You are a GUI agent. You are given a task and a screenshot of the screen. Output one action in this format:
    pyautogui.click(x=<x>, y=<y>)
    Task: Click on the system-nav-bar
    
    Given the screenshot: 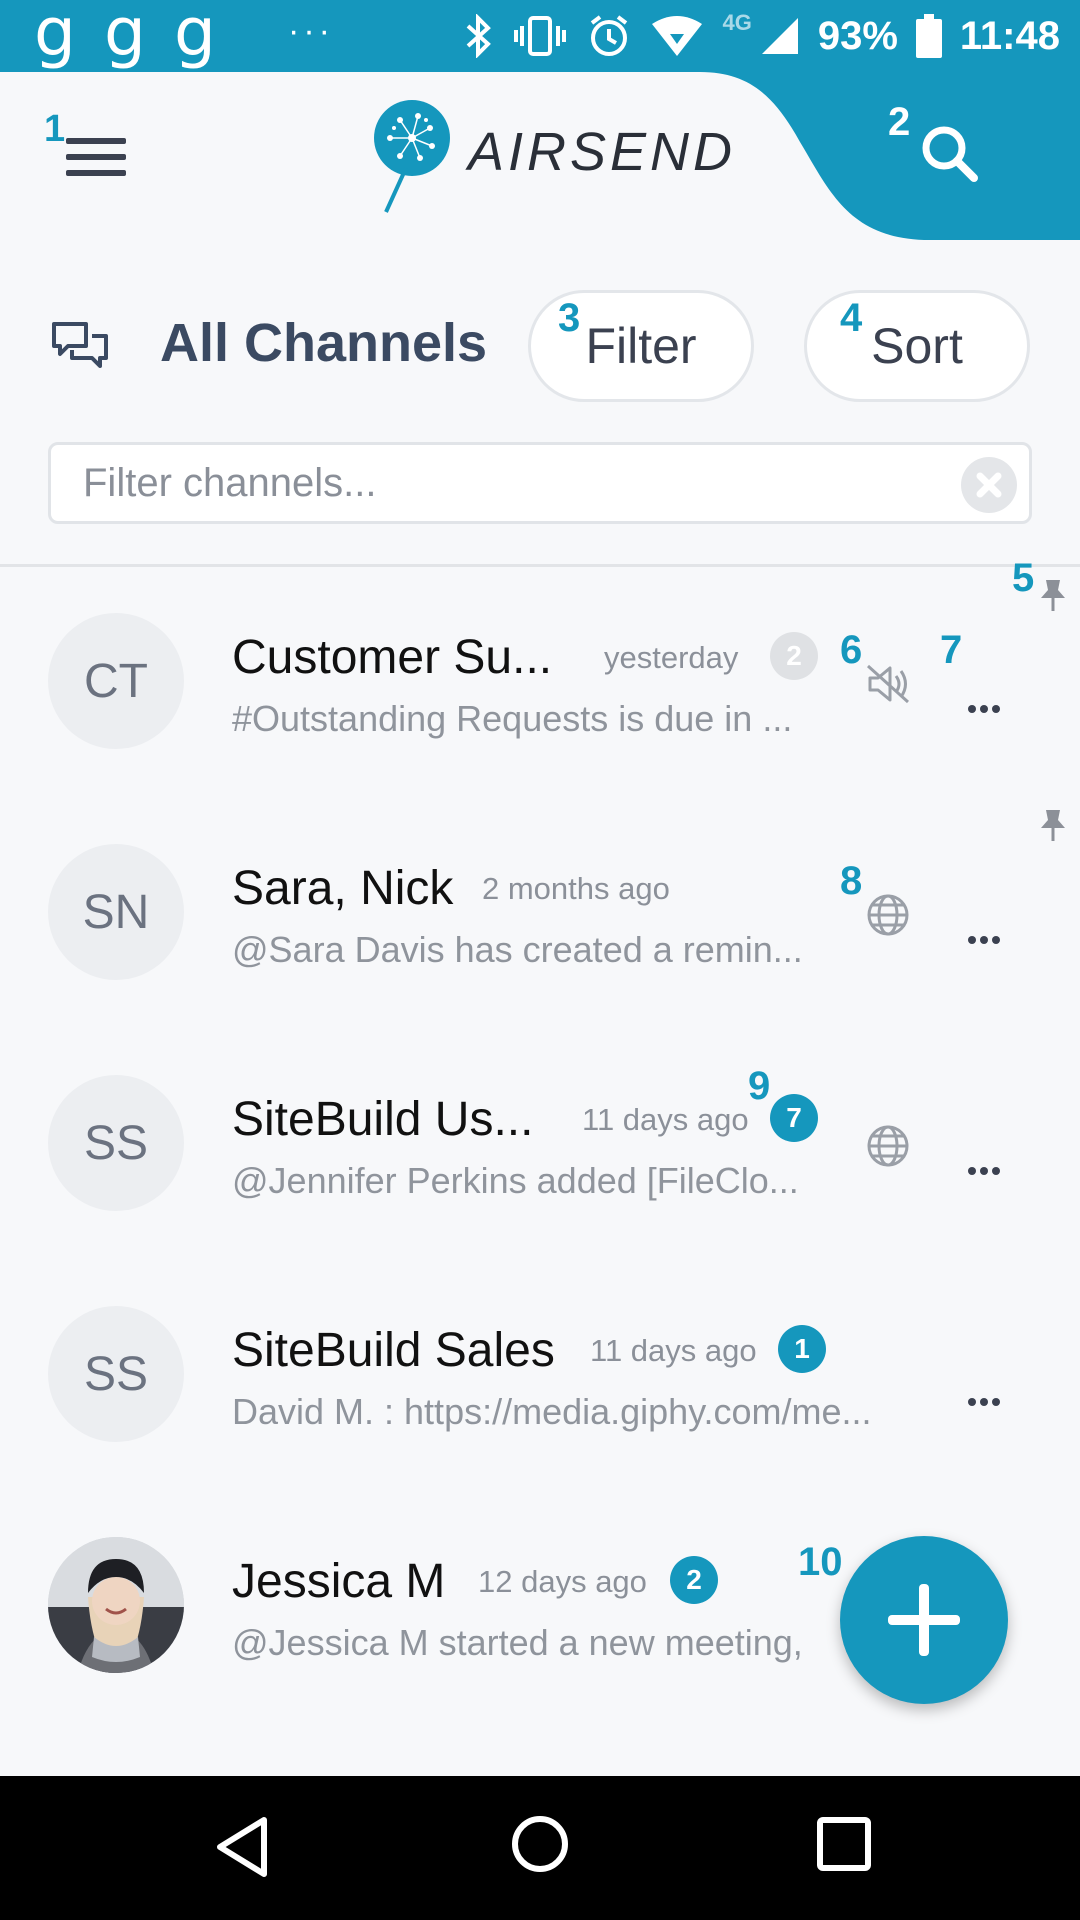 What is the action you would take?
    pyautogui.click(x=540, y=1848)
    